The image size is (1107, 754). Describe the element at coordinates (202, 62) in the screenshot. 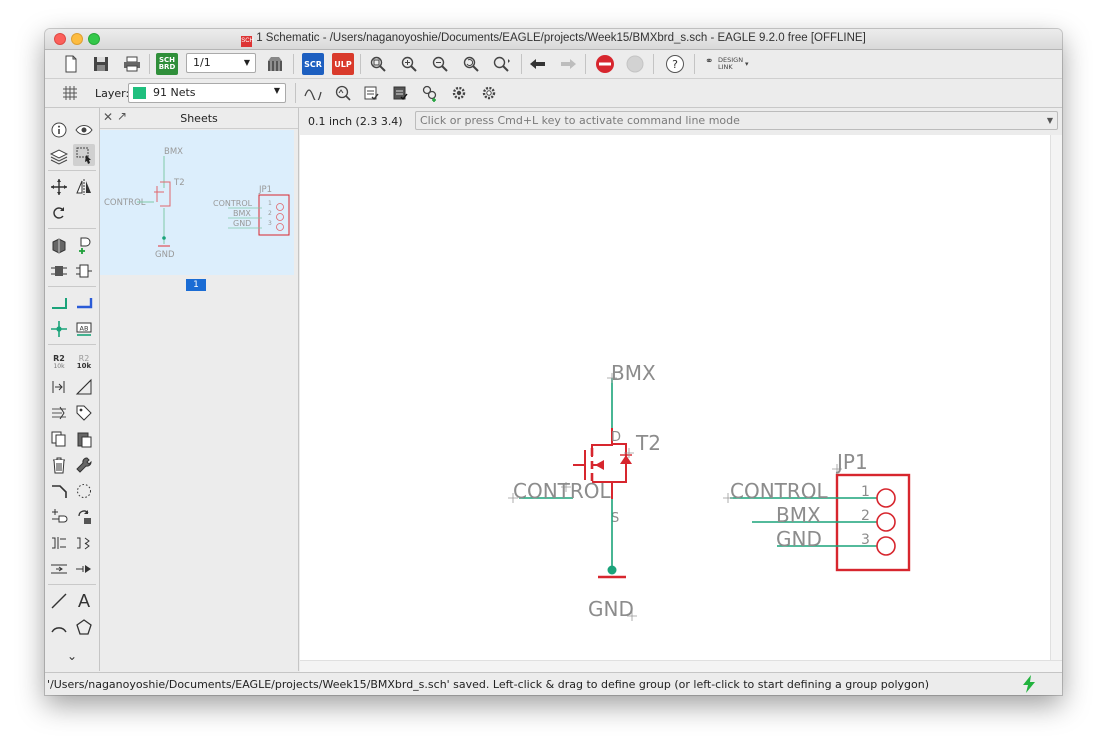

I see `sheet-selector-value: 1/1` at that location.